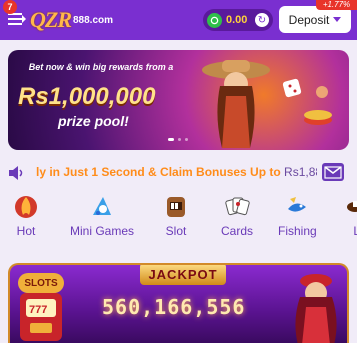 Image resolution: width=357 pixels, height=343 pixels. Describe the element at coordinates (10, 7) in the screenshot. I see `notification-badge: 7` at that location.